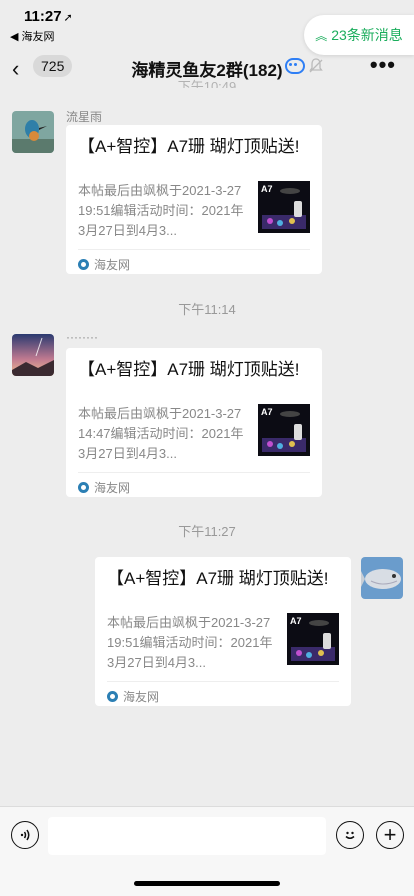  What do you see at coordinates (382, 578) in the screenshot?
I see `my-avatar` at bounding box center [382, 578].